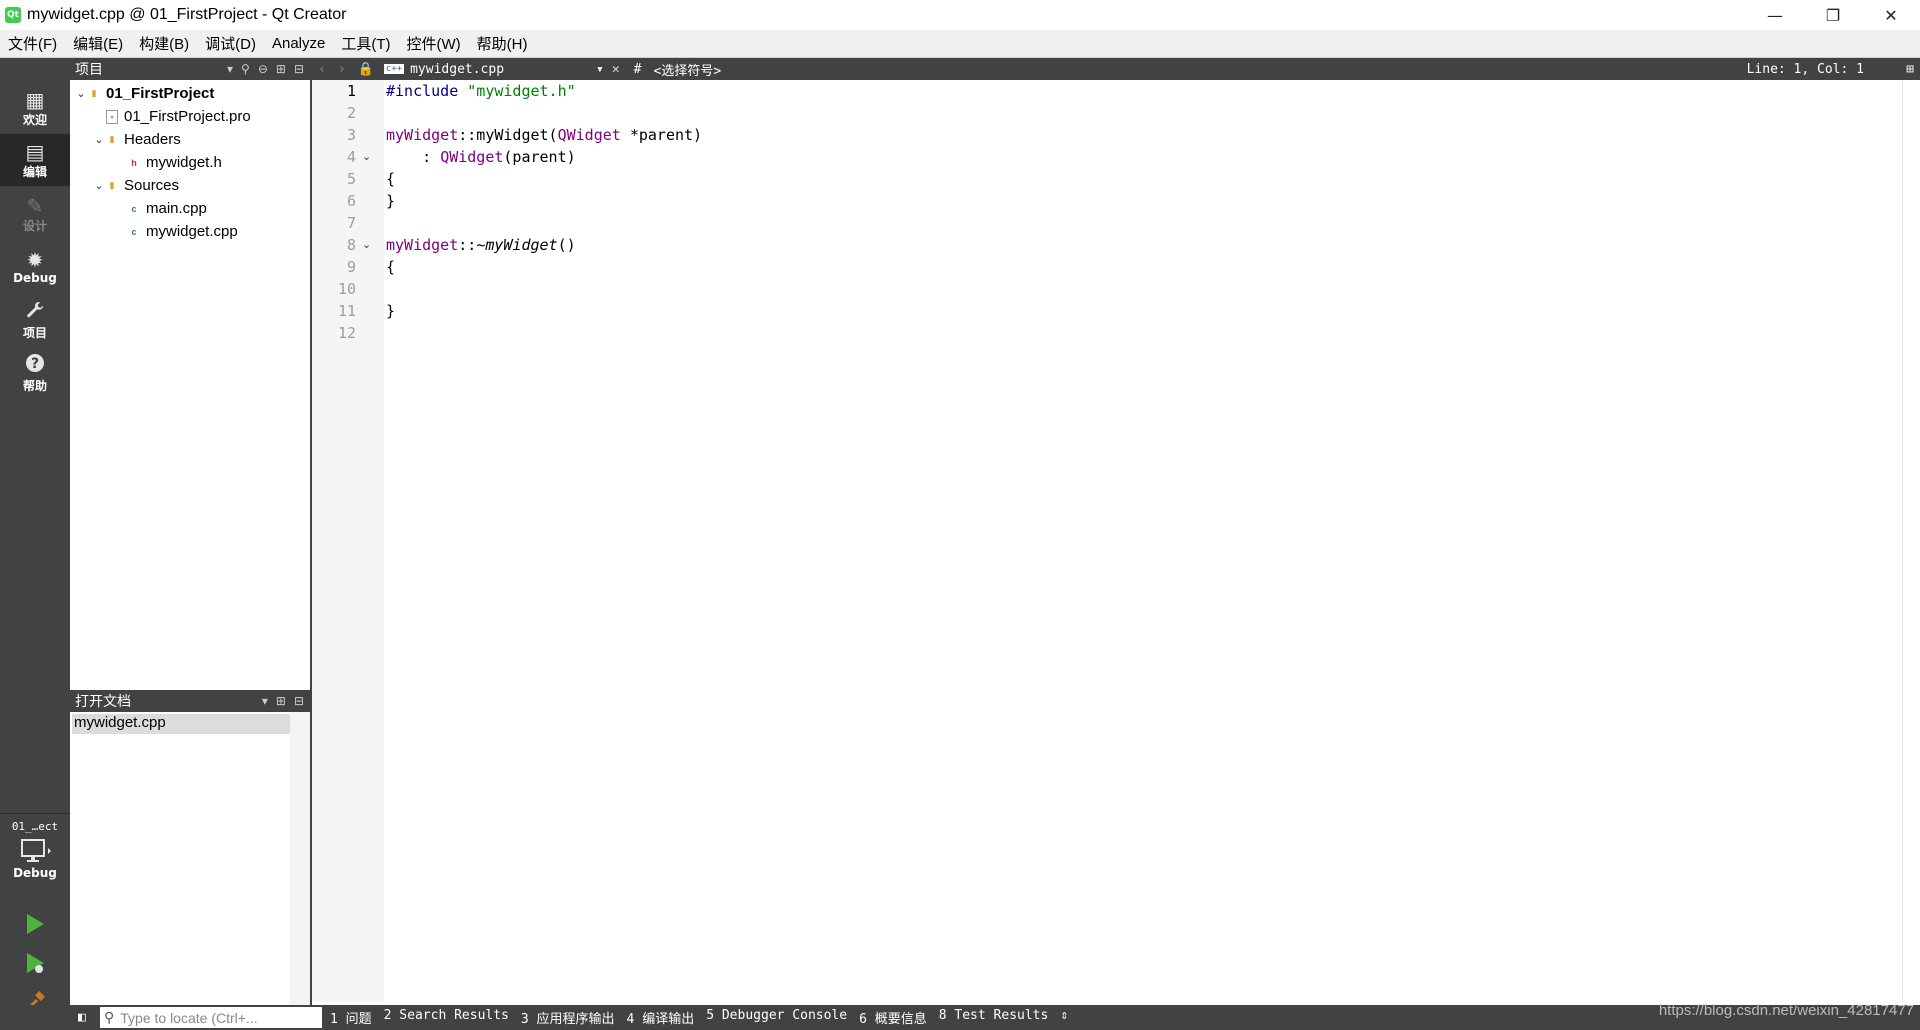 The image size is (1920, 1030). What do you see at coordinates (994, 1017) in the screenshot?
I see `tab-test-results: 8 Test Results` at bounding box center [994, 1017].